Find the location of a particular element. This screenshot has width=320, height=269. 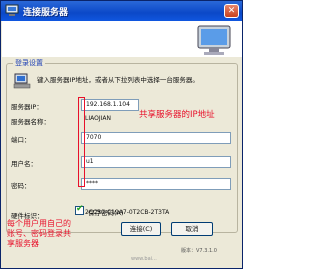

save-password-label: 保存密码(A) is located at coordinates (106, 213).